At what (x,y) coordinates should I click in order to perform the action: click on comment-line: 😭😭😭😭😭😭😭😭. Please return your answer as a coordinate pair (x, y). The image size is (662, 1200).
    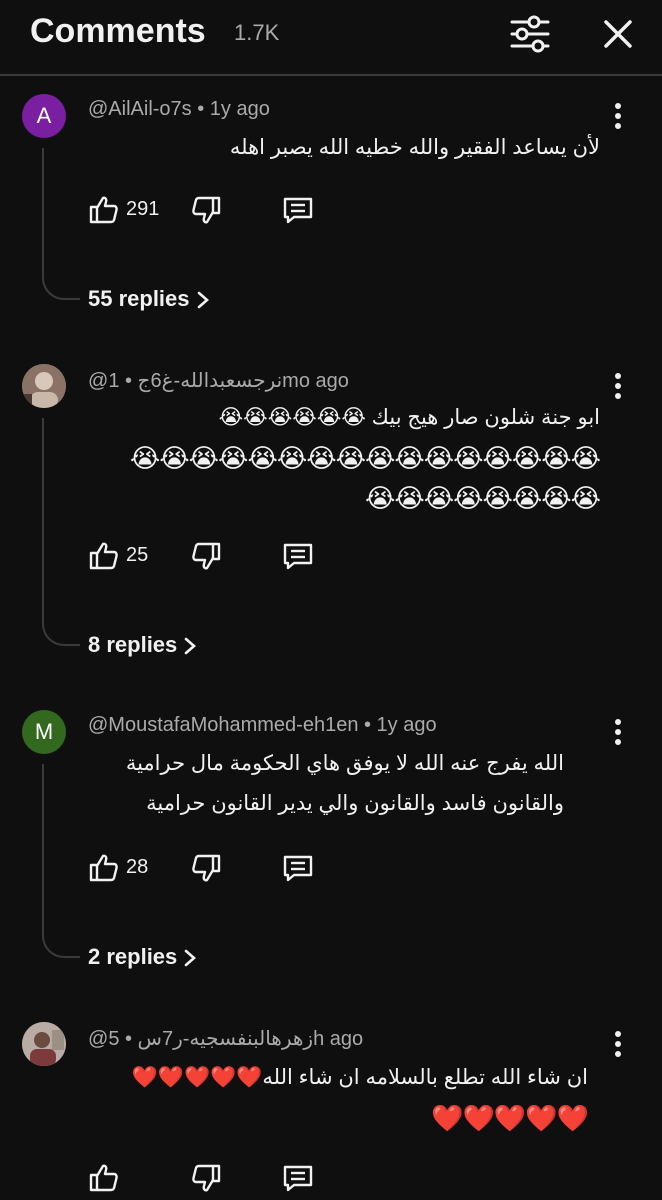
    Looking at the image, I should click on (482, 498).